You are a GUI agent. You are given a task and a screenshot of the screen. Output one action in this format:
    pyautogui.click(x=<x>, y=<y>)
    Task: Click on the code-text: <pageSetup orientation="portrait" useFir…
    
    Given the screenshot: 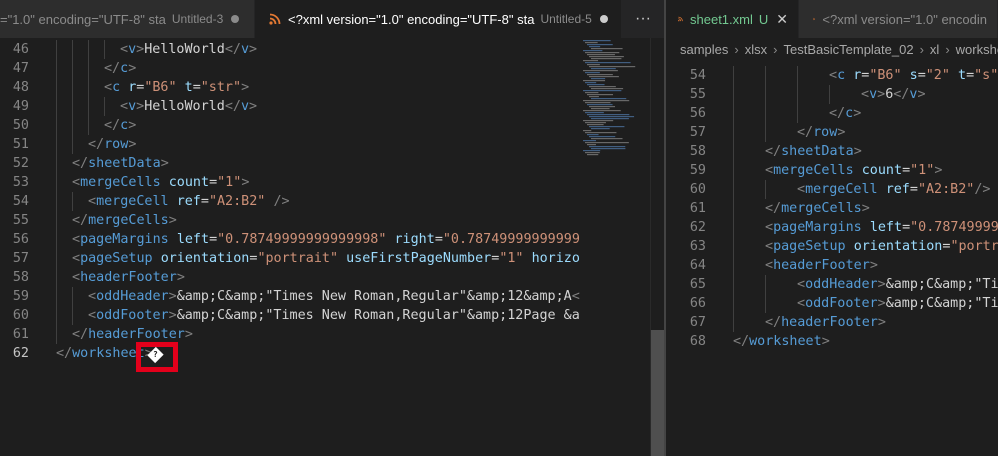 What is the action you would take?
    pyautogui.click(x=326, y=258)
    